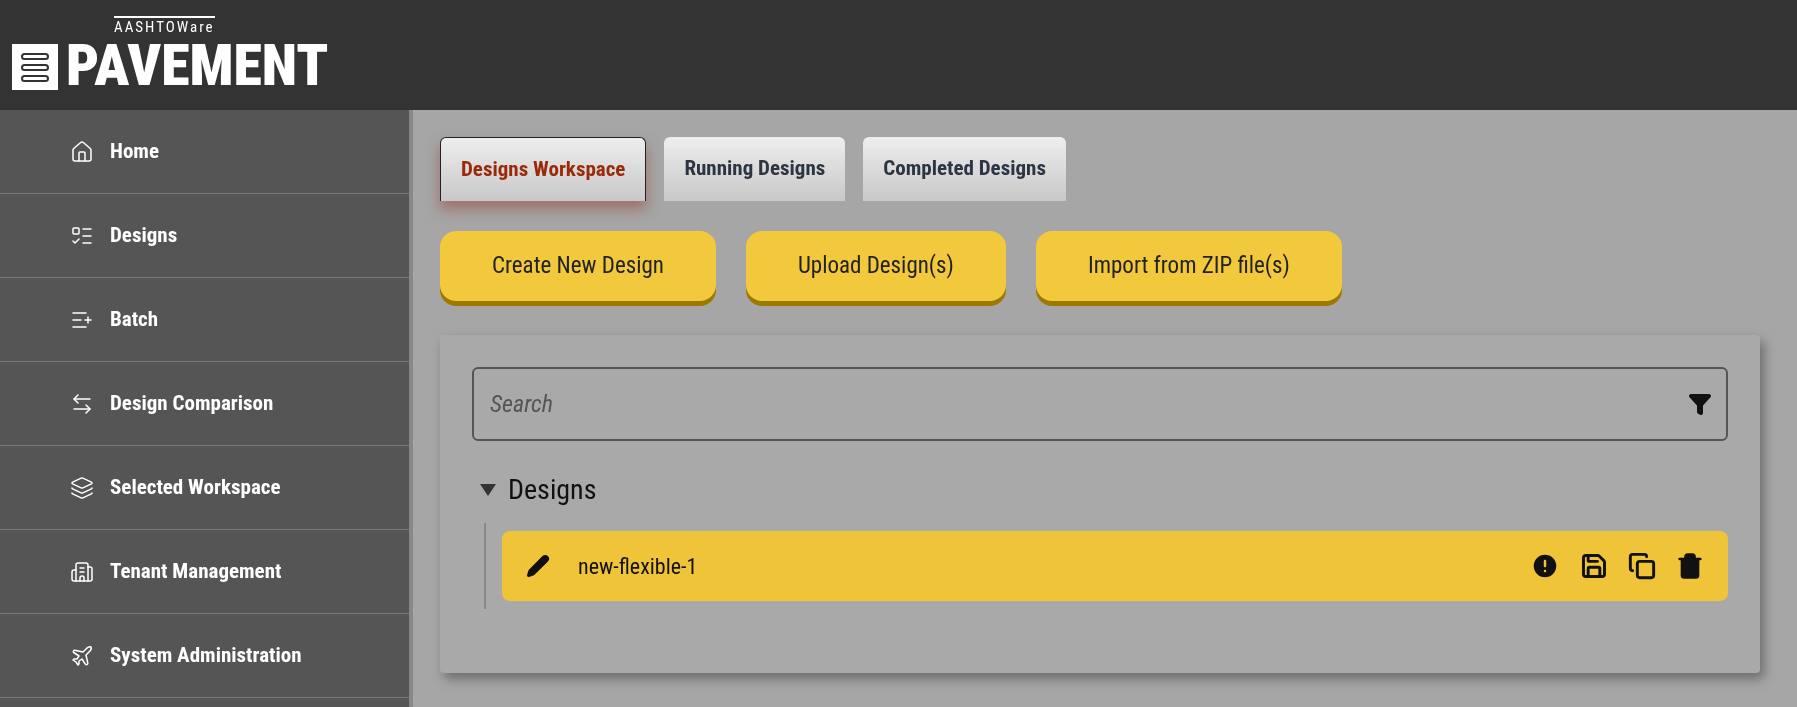  I want to click on expand-triangle-icon, so click(488, 490).